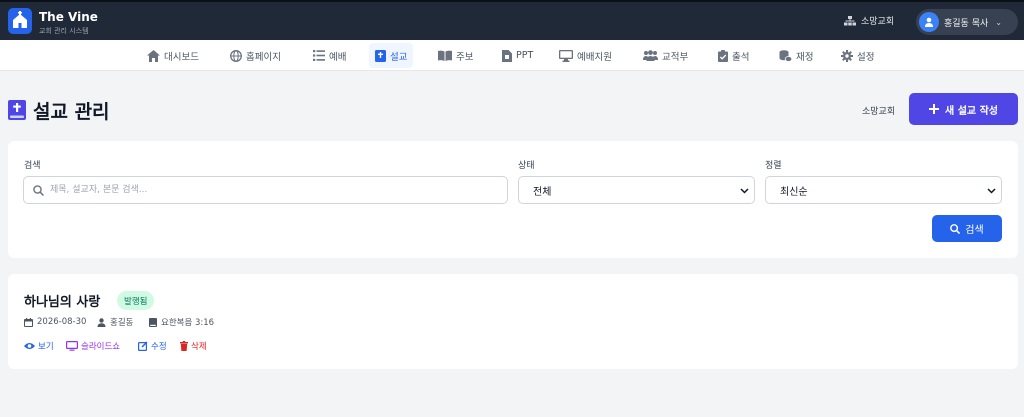  What do you see at coordinates (184, 345) in the screenshot?
I see `trash-icon` at bounding box center [184, 345].